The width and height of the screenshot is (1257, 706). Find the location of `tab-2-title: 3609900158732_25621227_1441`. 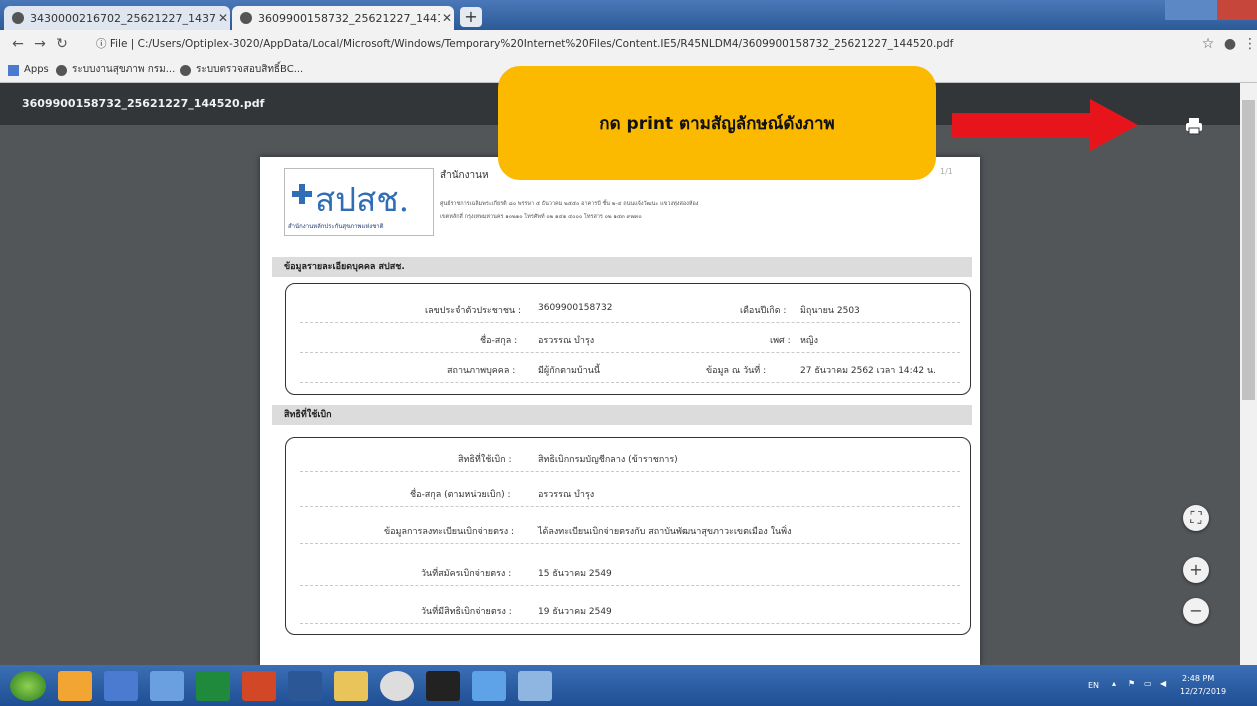

tab-2-title: 3609900158732_25621227_1441 is located at coordinates (349, 18).